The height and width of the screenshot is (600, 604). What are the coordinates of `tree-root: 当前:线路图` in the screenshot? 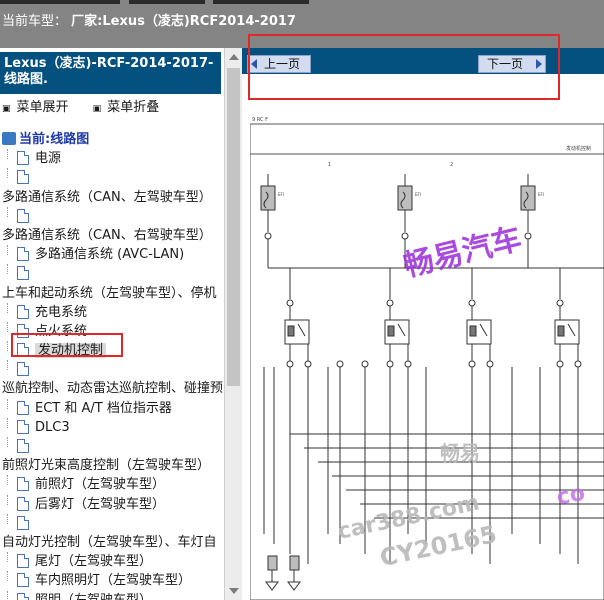 It's located at (112, 139).